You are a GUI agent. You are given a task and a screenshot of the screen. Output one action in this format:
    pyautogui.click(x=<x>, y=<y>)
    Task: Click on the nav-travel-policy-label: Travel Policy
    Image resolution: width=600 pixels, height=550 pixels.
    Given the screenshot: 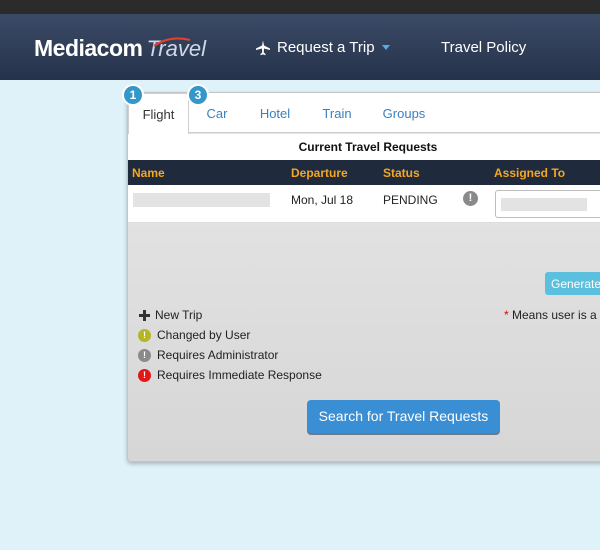 What is the action you would take?
    pyautogui.click(x=484, y=47)
    